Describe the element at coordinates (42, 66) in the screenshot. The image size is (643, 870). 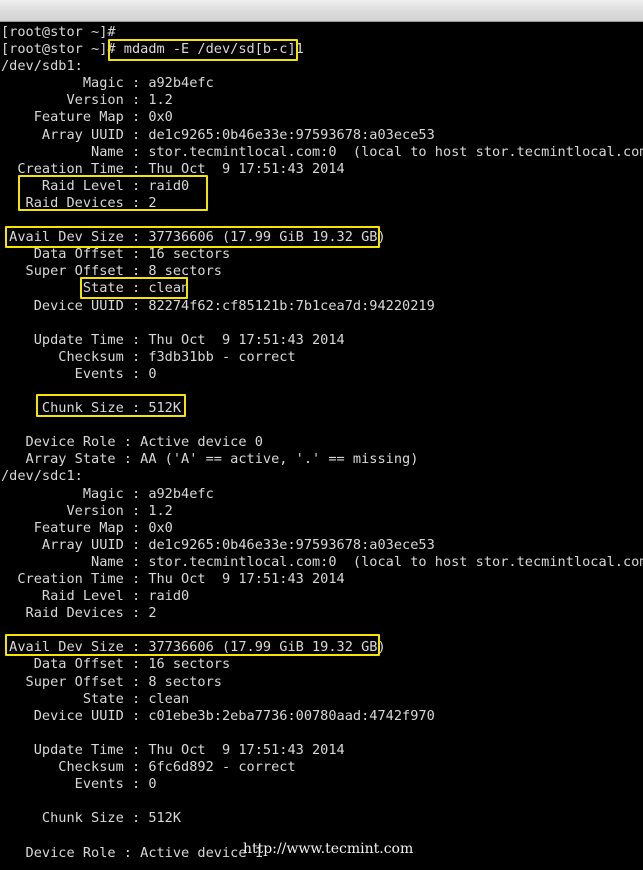
I see `terminal-line: /dev/sdb1:` at that location.